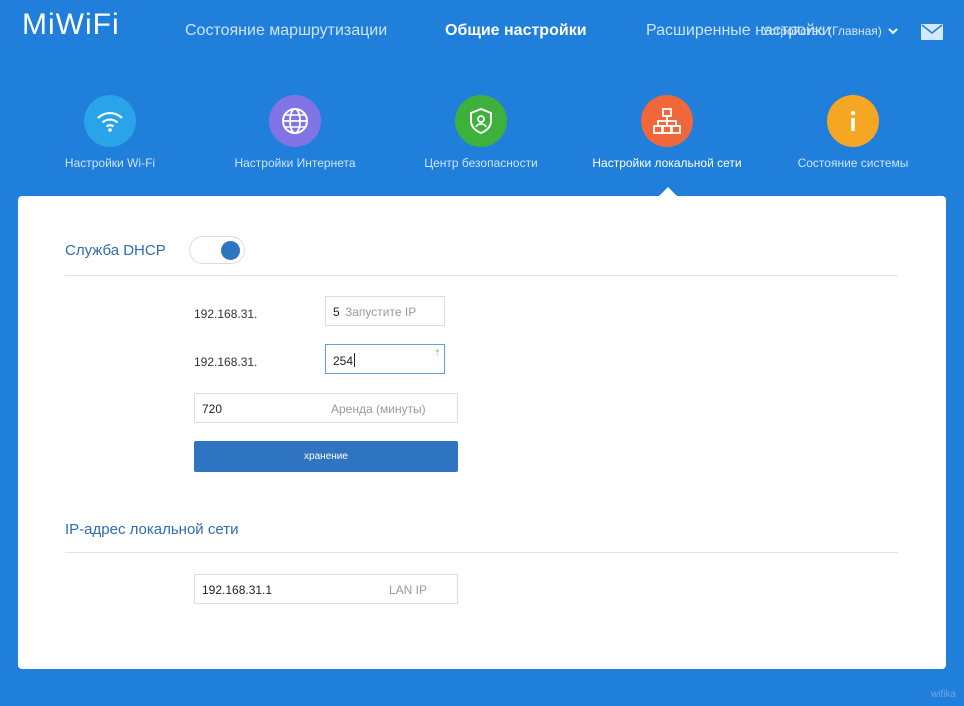  What do you see at coordinates (355, 360) in the screenshot?
I see `text-caret` at bounding box center [355, 360].